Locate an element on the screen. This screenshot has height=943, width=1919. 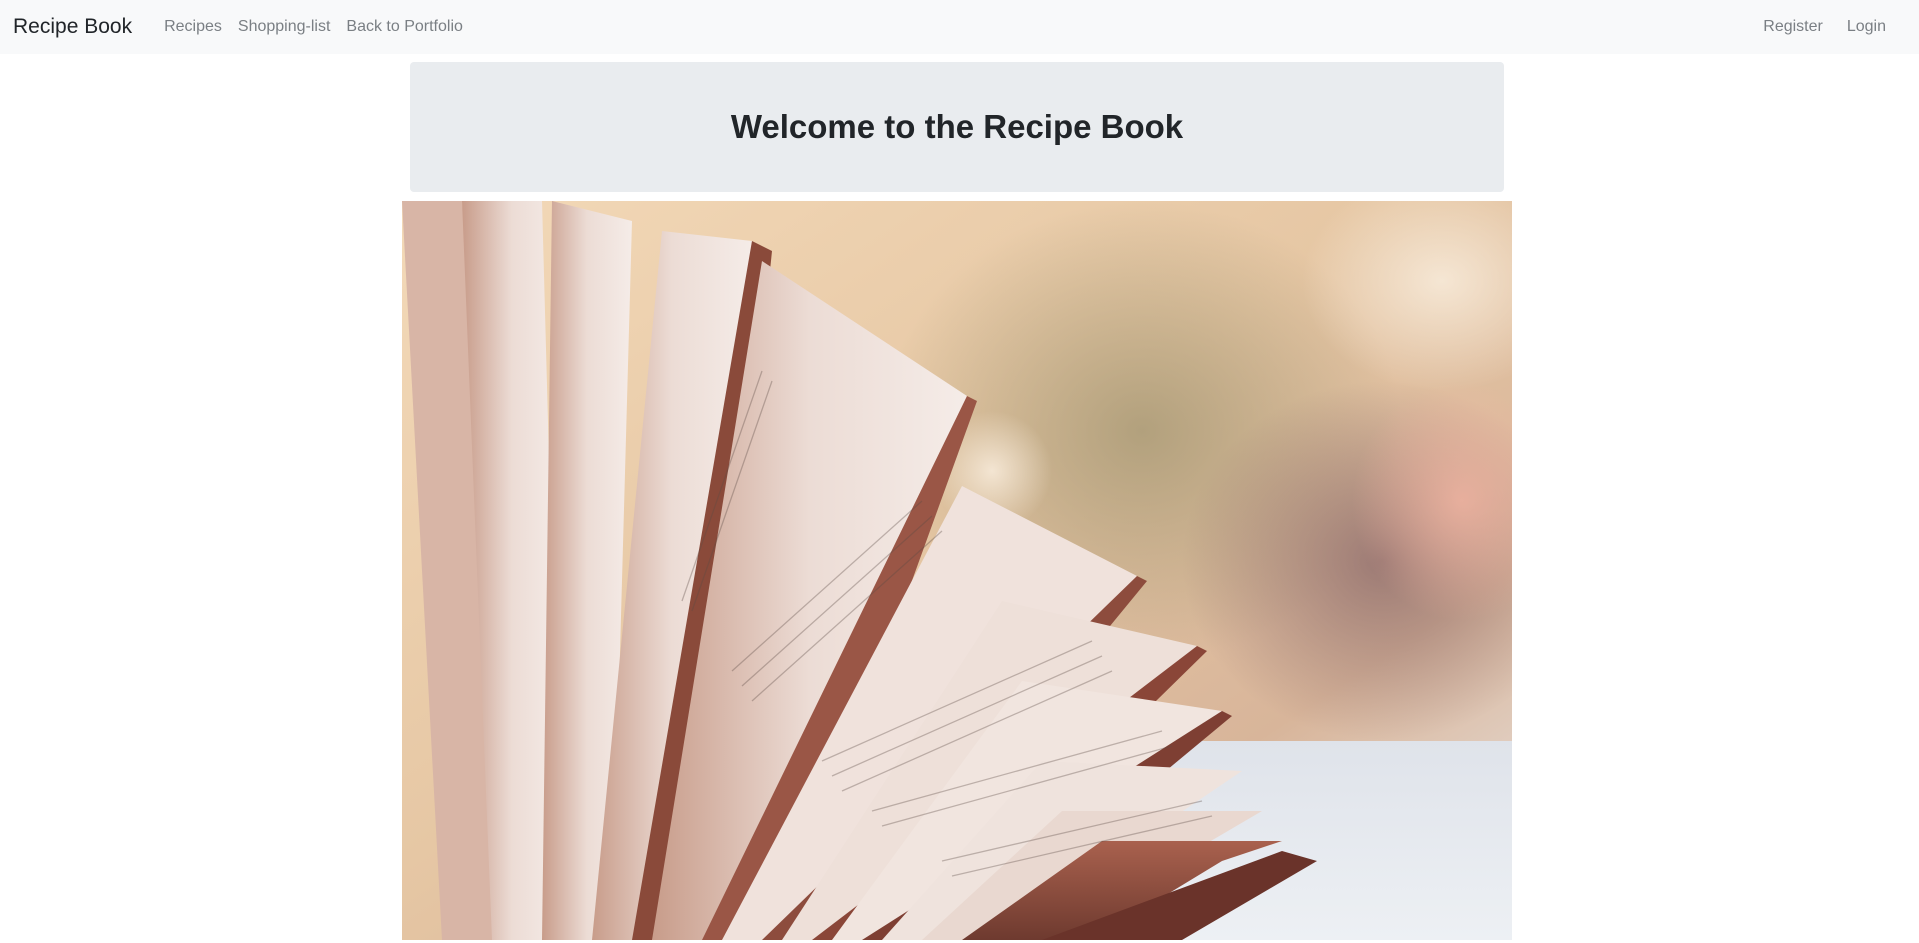
nav-right-group: Register Login is located at coordinates (1826, 27).